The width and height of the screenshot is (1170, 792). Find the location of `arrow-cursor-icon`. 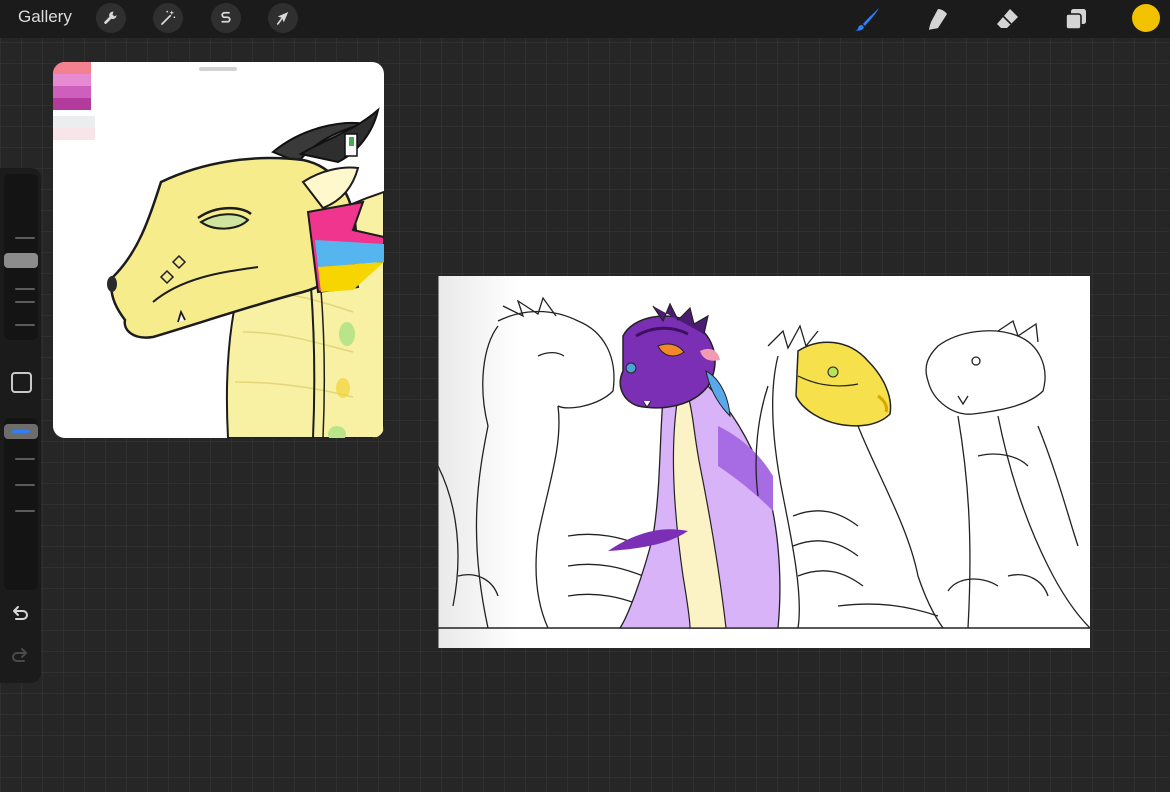

arrow-cursor-icon is located at coordinates (282, 18).